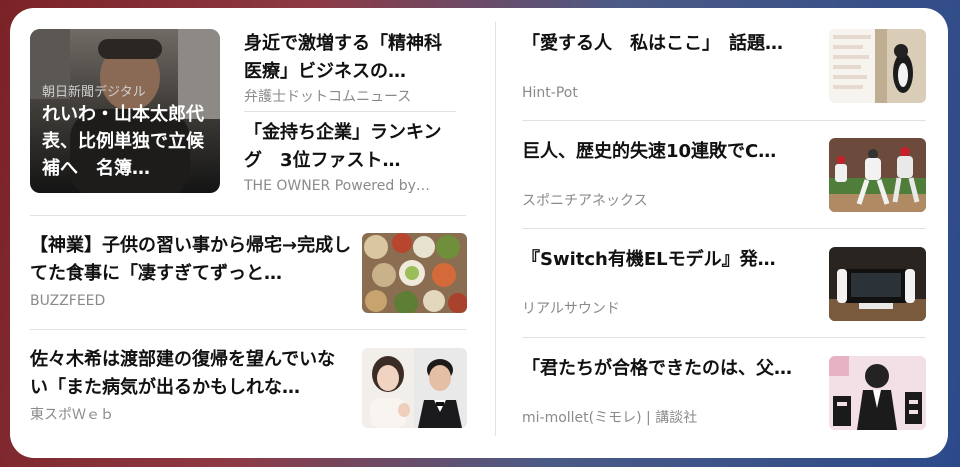  What do you see at coordinates (670, 391) in the screenshot?
I see `story-mimollet: 「君たちが合格できたのは、父… mi-mollet(ミモレ) | 講談社` at bounding box center [670, 391].